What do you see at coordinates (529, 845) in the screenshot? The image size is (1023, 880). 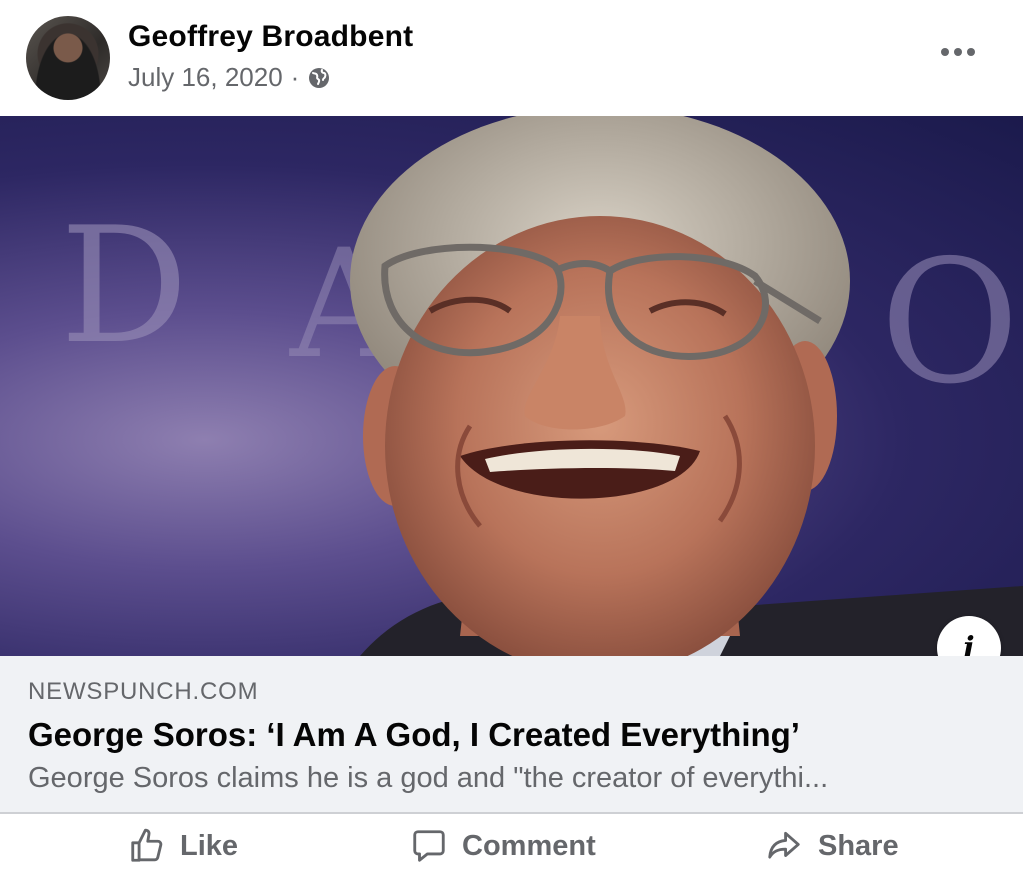 I see `comment-label: Comment` at bounding box center [529, 845].